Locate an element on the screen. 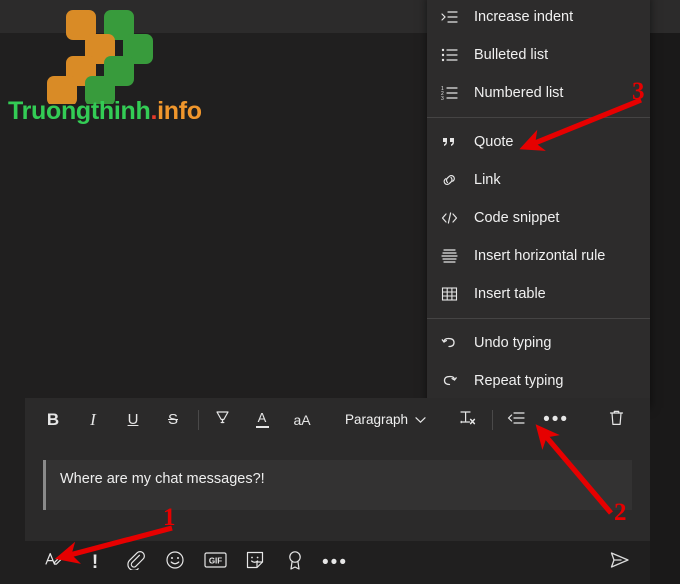  menu-item-label: Bulleted list is located at coordinates (511, 55).